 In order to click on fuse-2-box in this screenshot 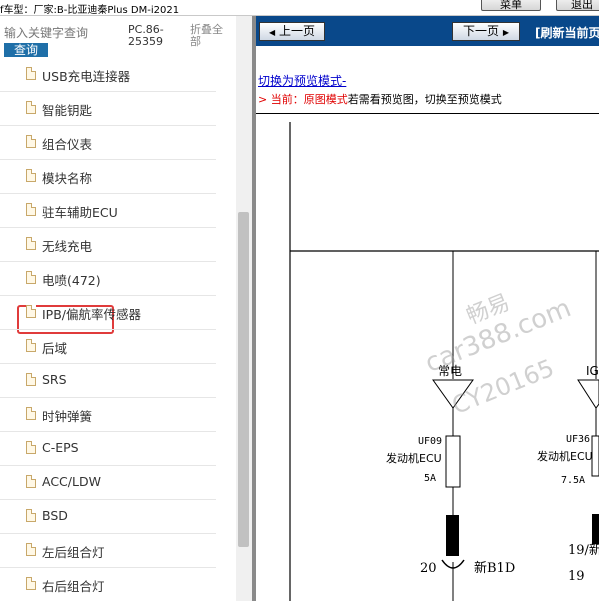, I will do `click(595, 456)`.